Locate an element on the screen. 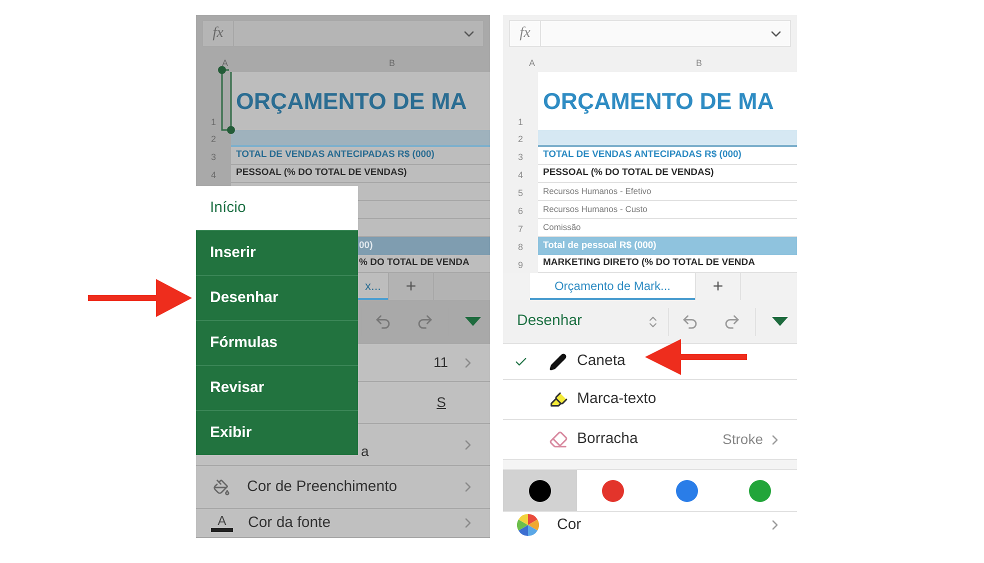  list-item-label: a is located at coordinates (365, 451).